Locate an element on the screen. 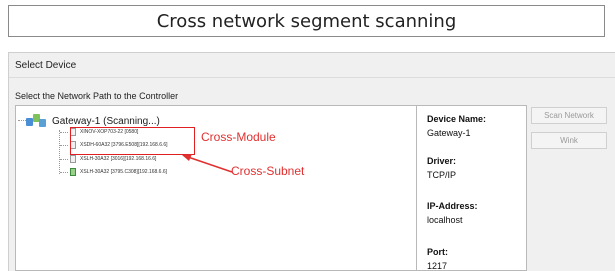  title-divider is located at coordinates (312, 77).